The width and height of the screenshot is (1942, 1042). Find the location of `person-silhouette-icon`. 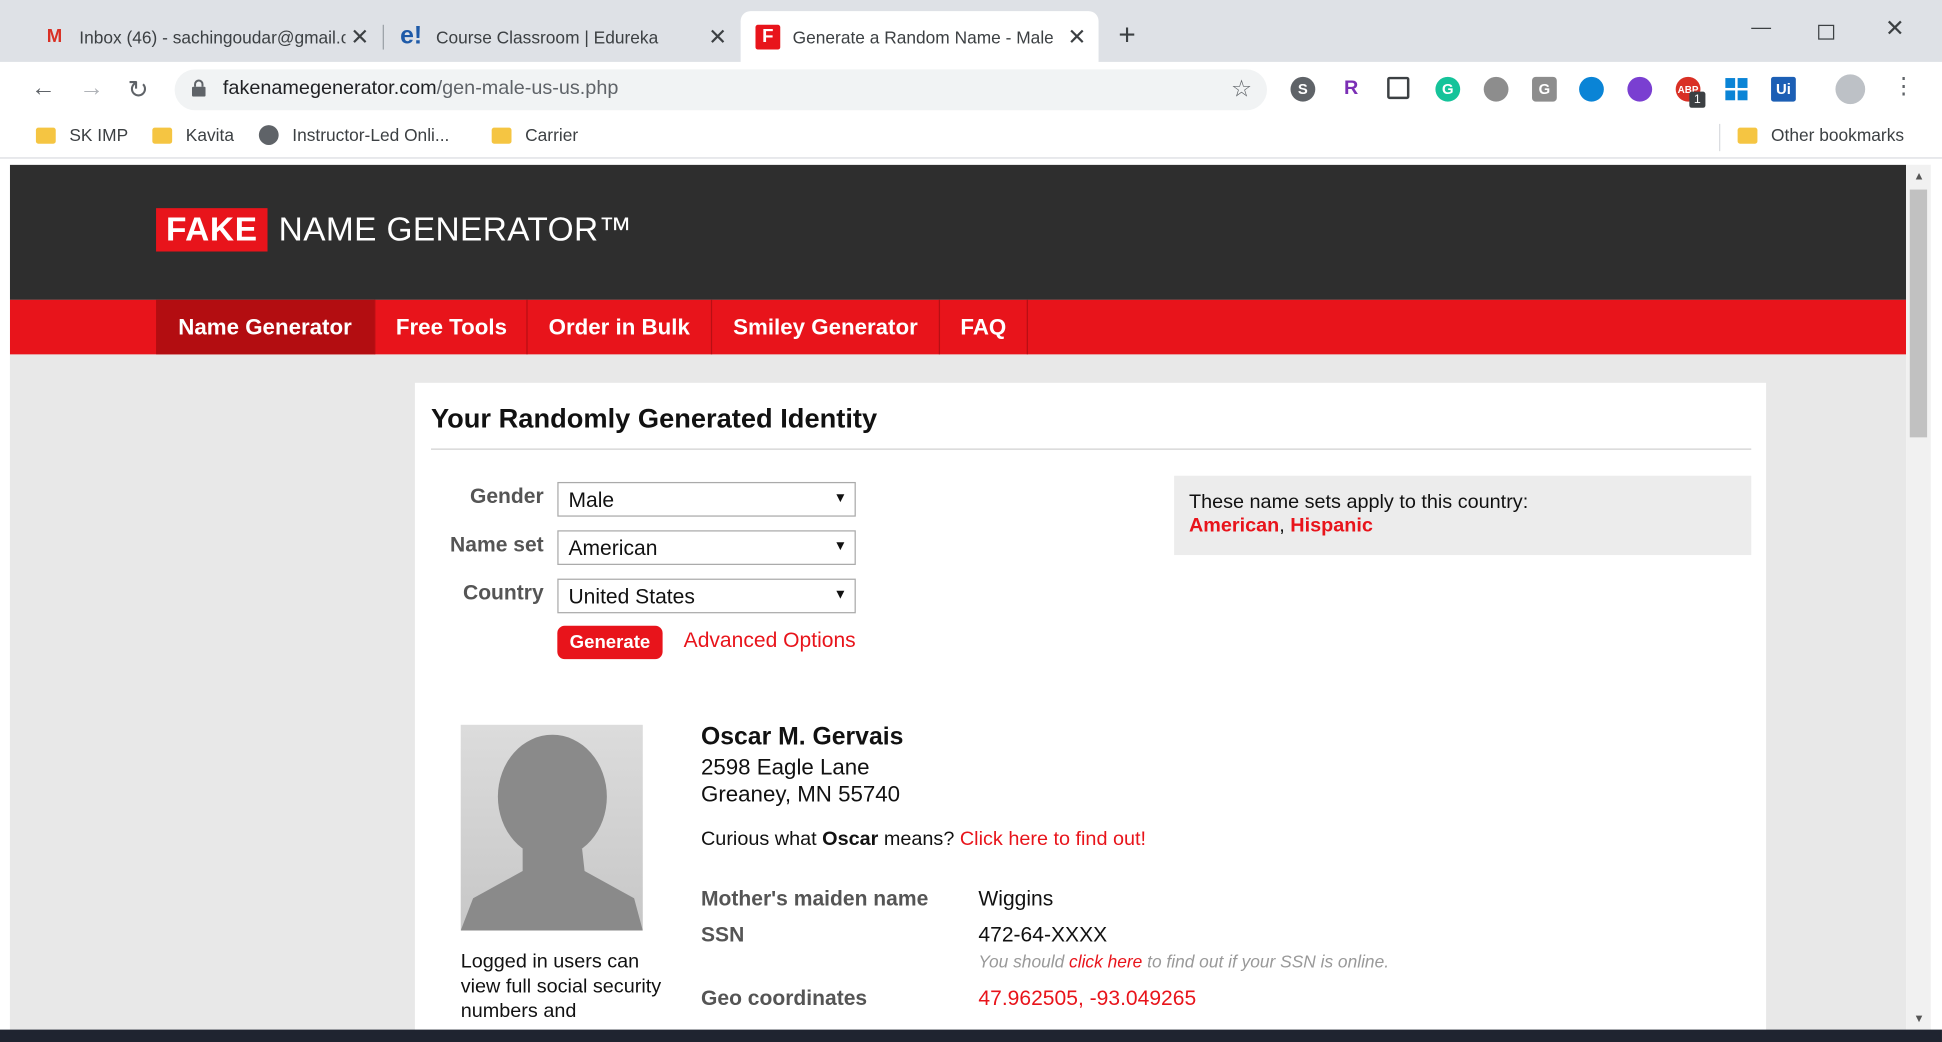

person-silhouette-icon is located at coordinates (551, 832).